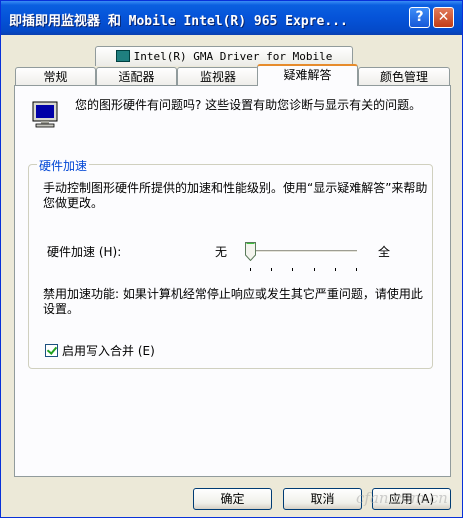  Describe the element at coordinates (63, 165) in the screenshot. I see `group-title: 硬件加速` at that location.